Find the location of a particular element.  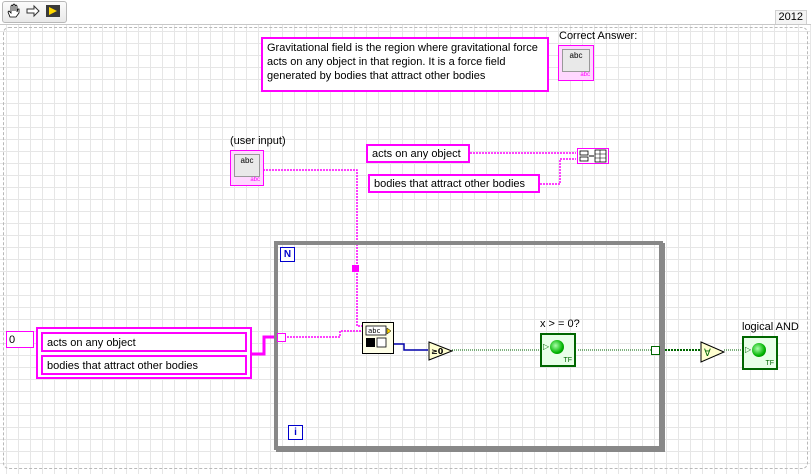

array-element: bodies that attract other bodies is located at coordinates (144, 365).